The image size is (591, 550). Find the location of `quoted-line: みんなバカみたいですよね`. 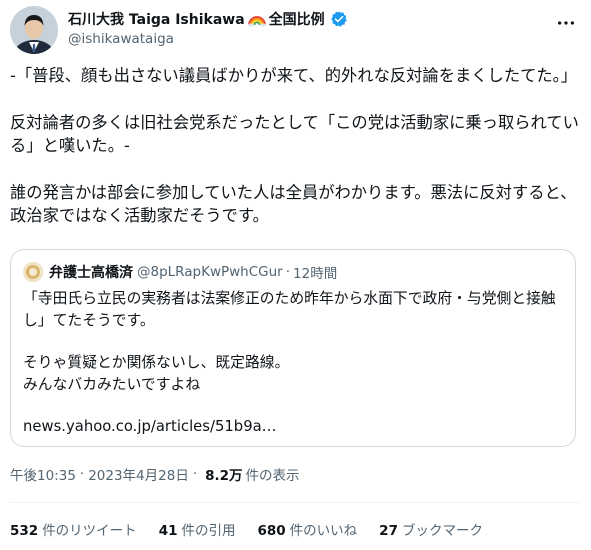

quoted-line: みんなバカみたいですよね is located at coordinates (112, 384).